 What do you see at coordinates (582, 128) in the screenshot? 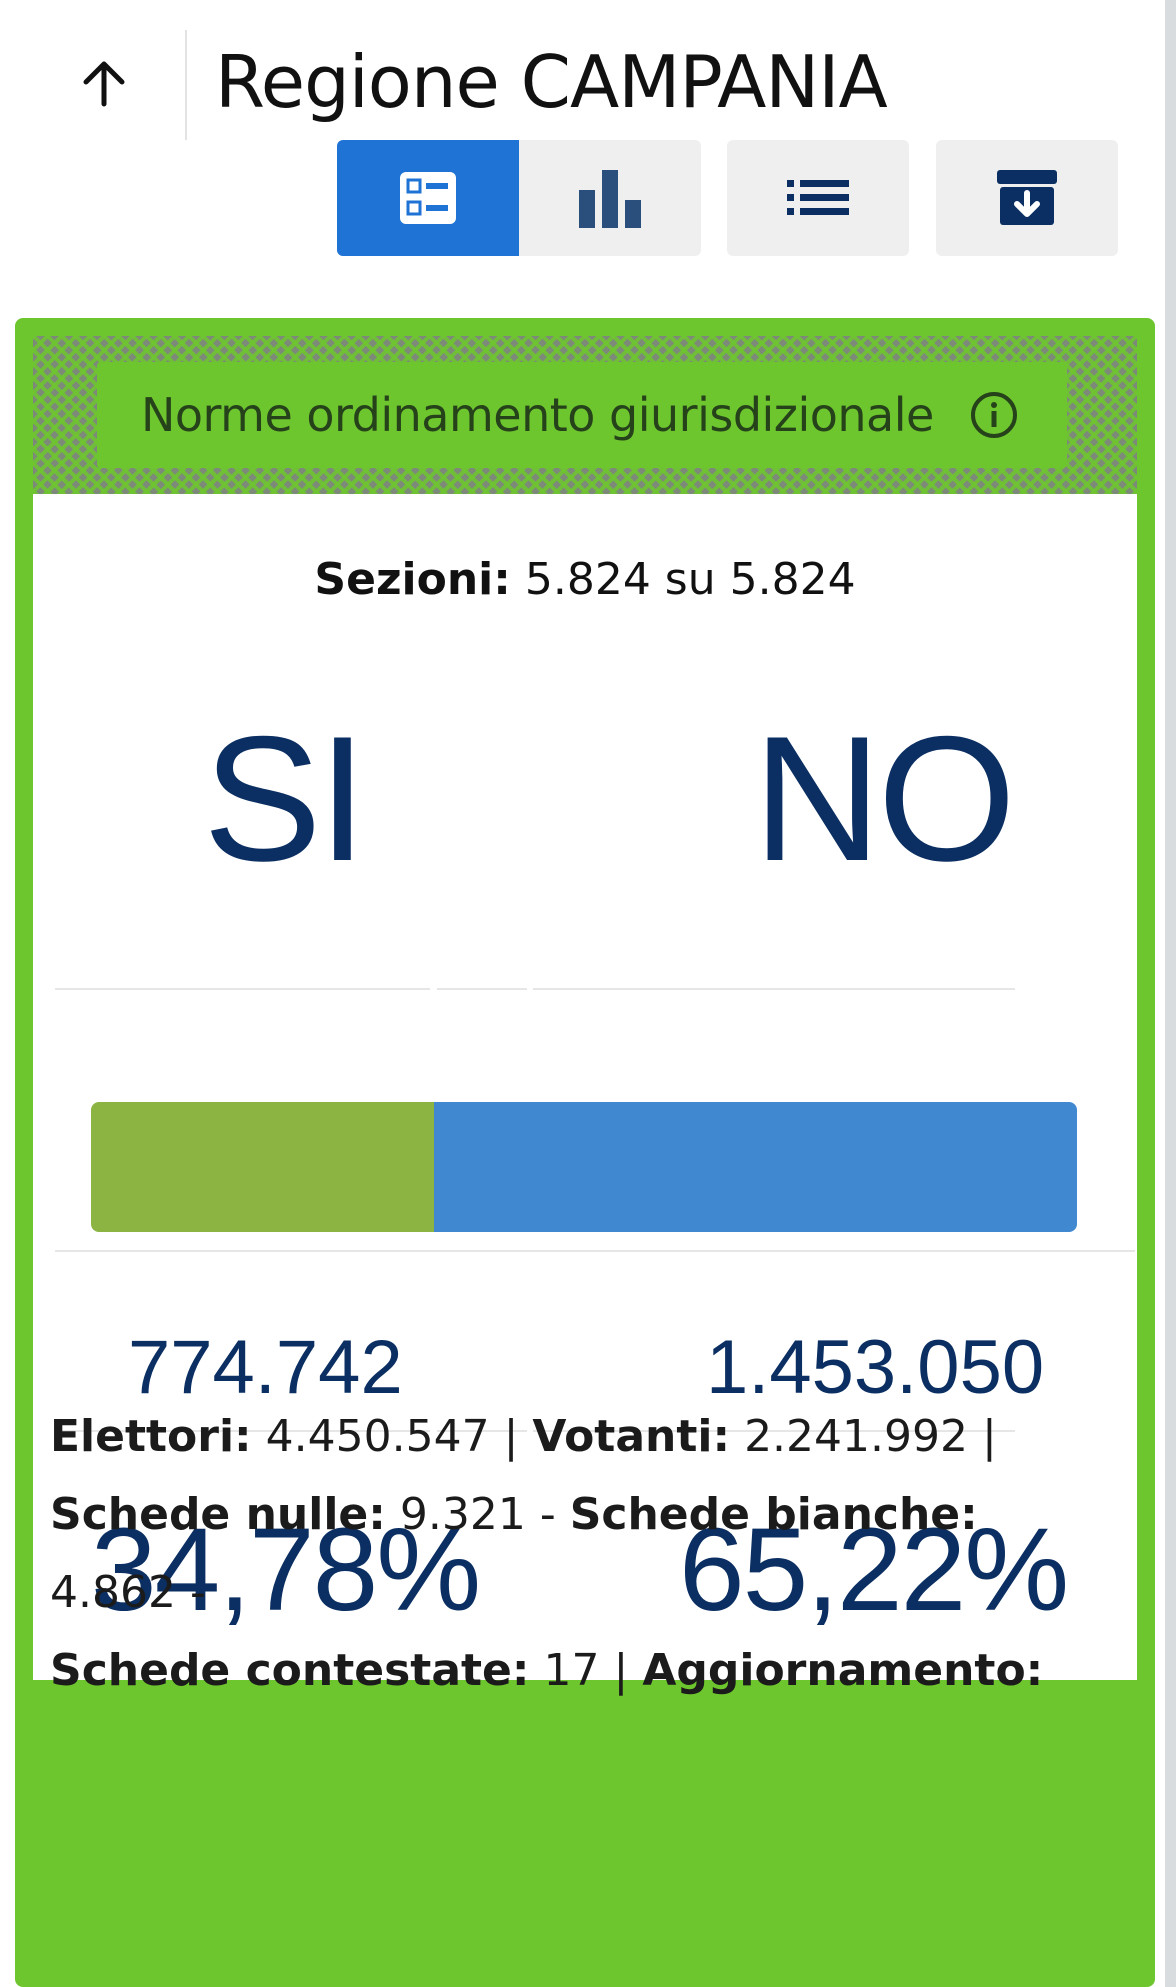
I see `header: Regione CAMPANIA` at bounding box center [582, 128].